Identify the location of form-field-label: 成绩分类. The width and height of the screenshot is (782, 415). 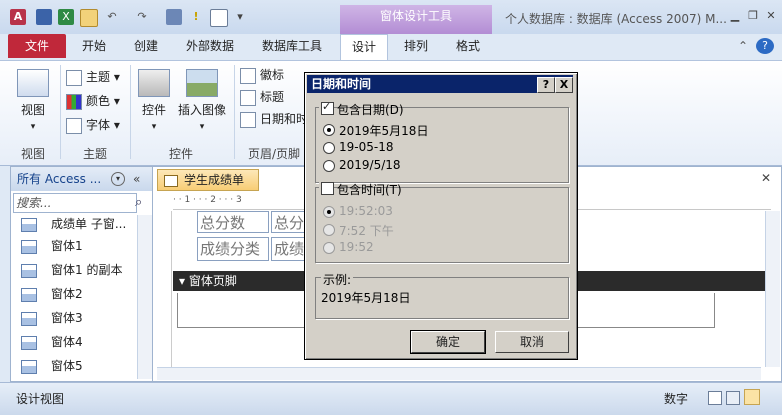
(233, 249).